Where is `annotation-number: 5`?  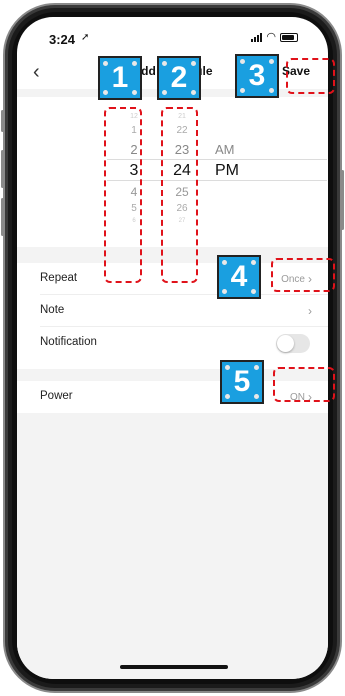
annotation-number: 5 is located at coordinates (242, 381).